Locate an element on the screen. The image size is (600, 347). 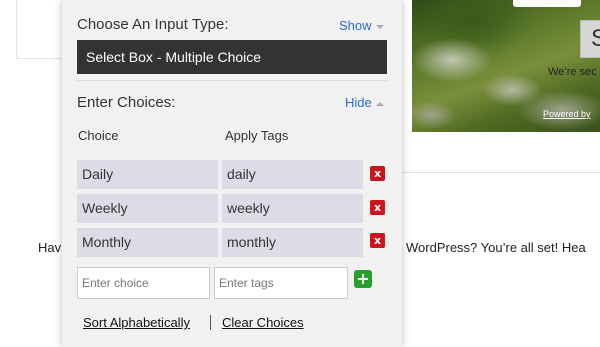
background-card is located at coordinates (42, 29).